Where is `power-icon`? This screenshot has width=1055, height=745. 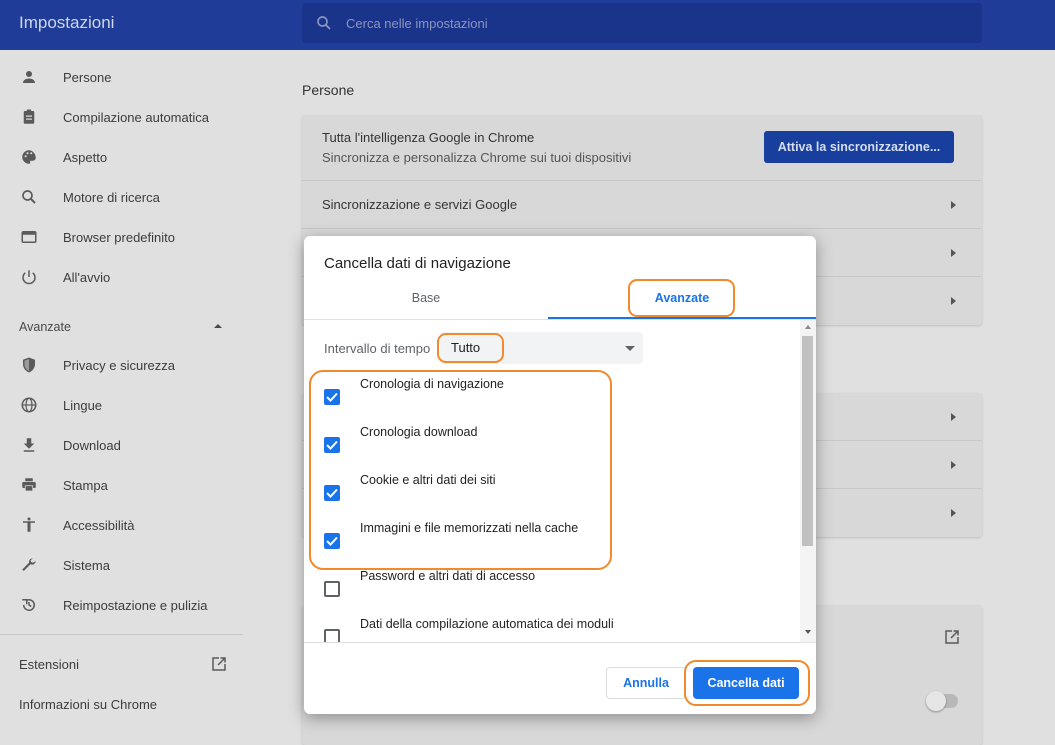
power-icon is located at coordinates (29, 277).